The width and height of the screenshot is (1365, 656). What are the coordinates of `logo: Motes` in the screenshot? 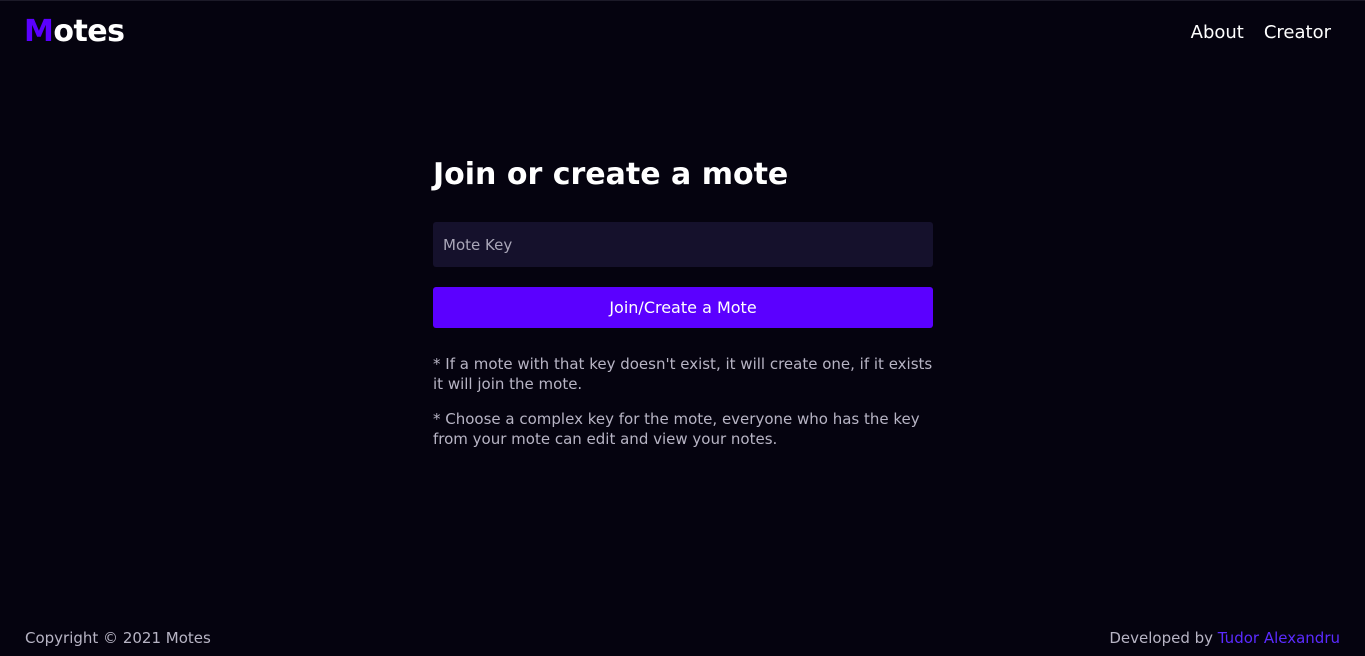 It's located at (74, 32).